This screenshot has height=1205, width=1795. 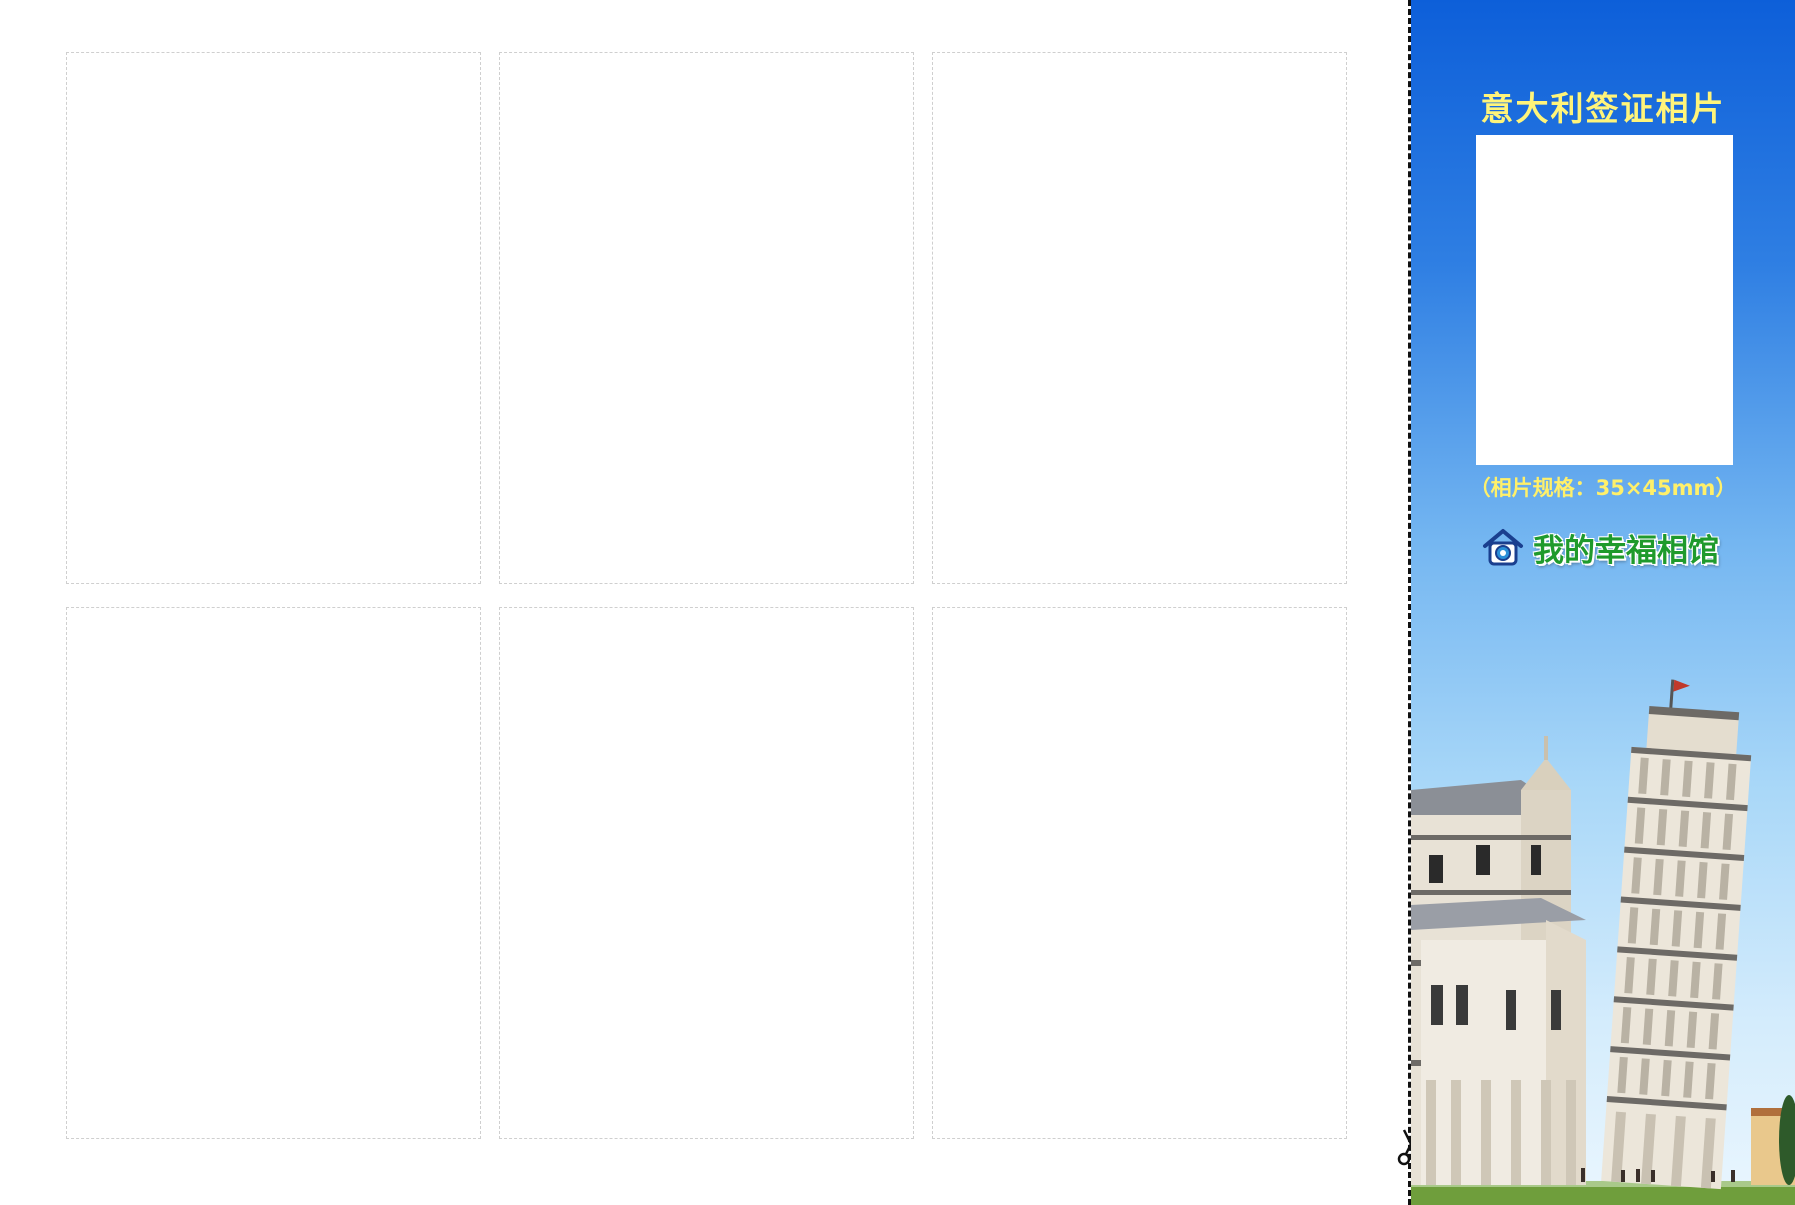 What do you see at coordinates (1604, 300) in the screenshot?
I see `sample-photo-frame` at bounding box center [1604, 300].